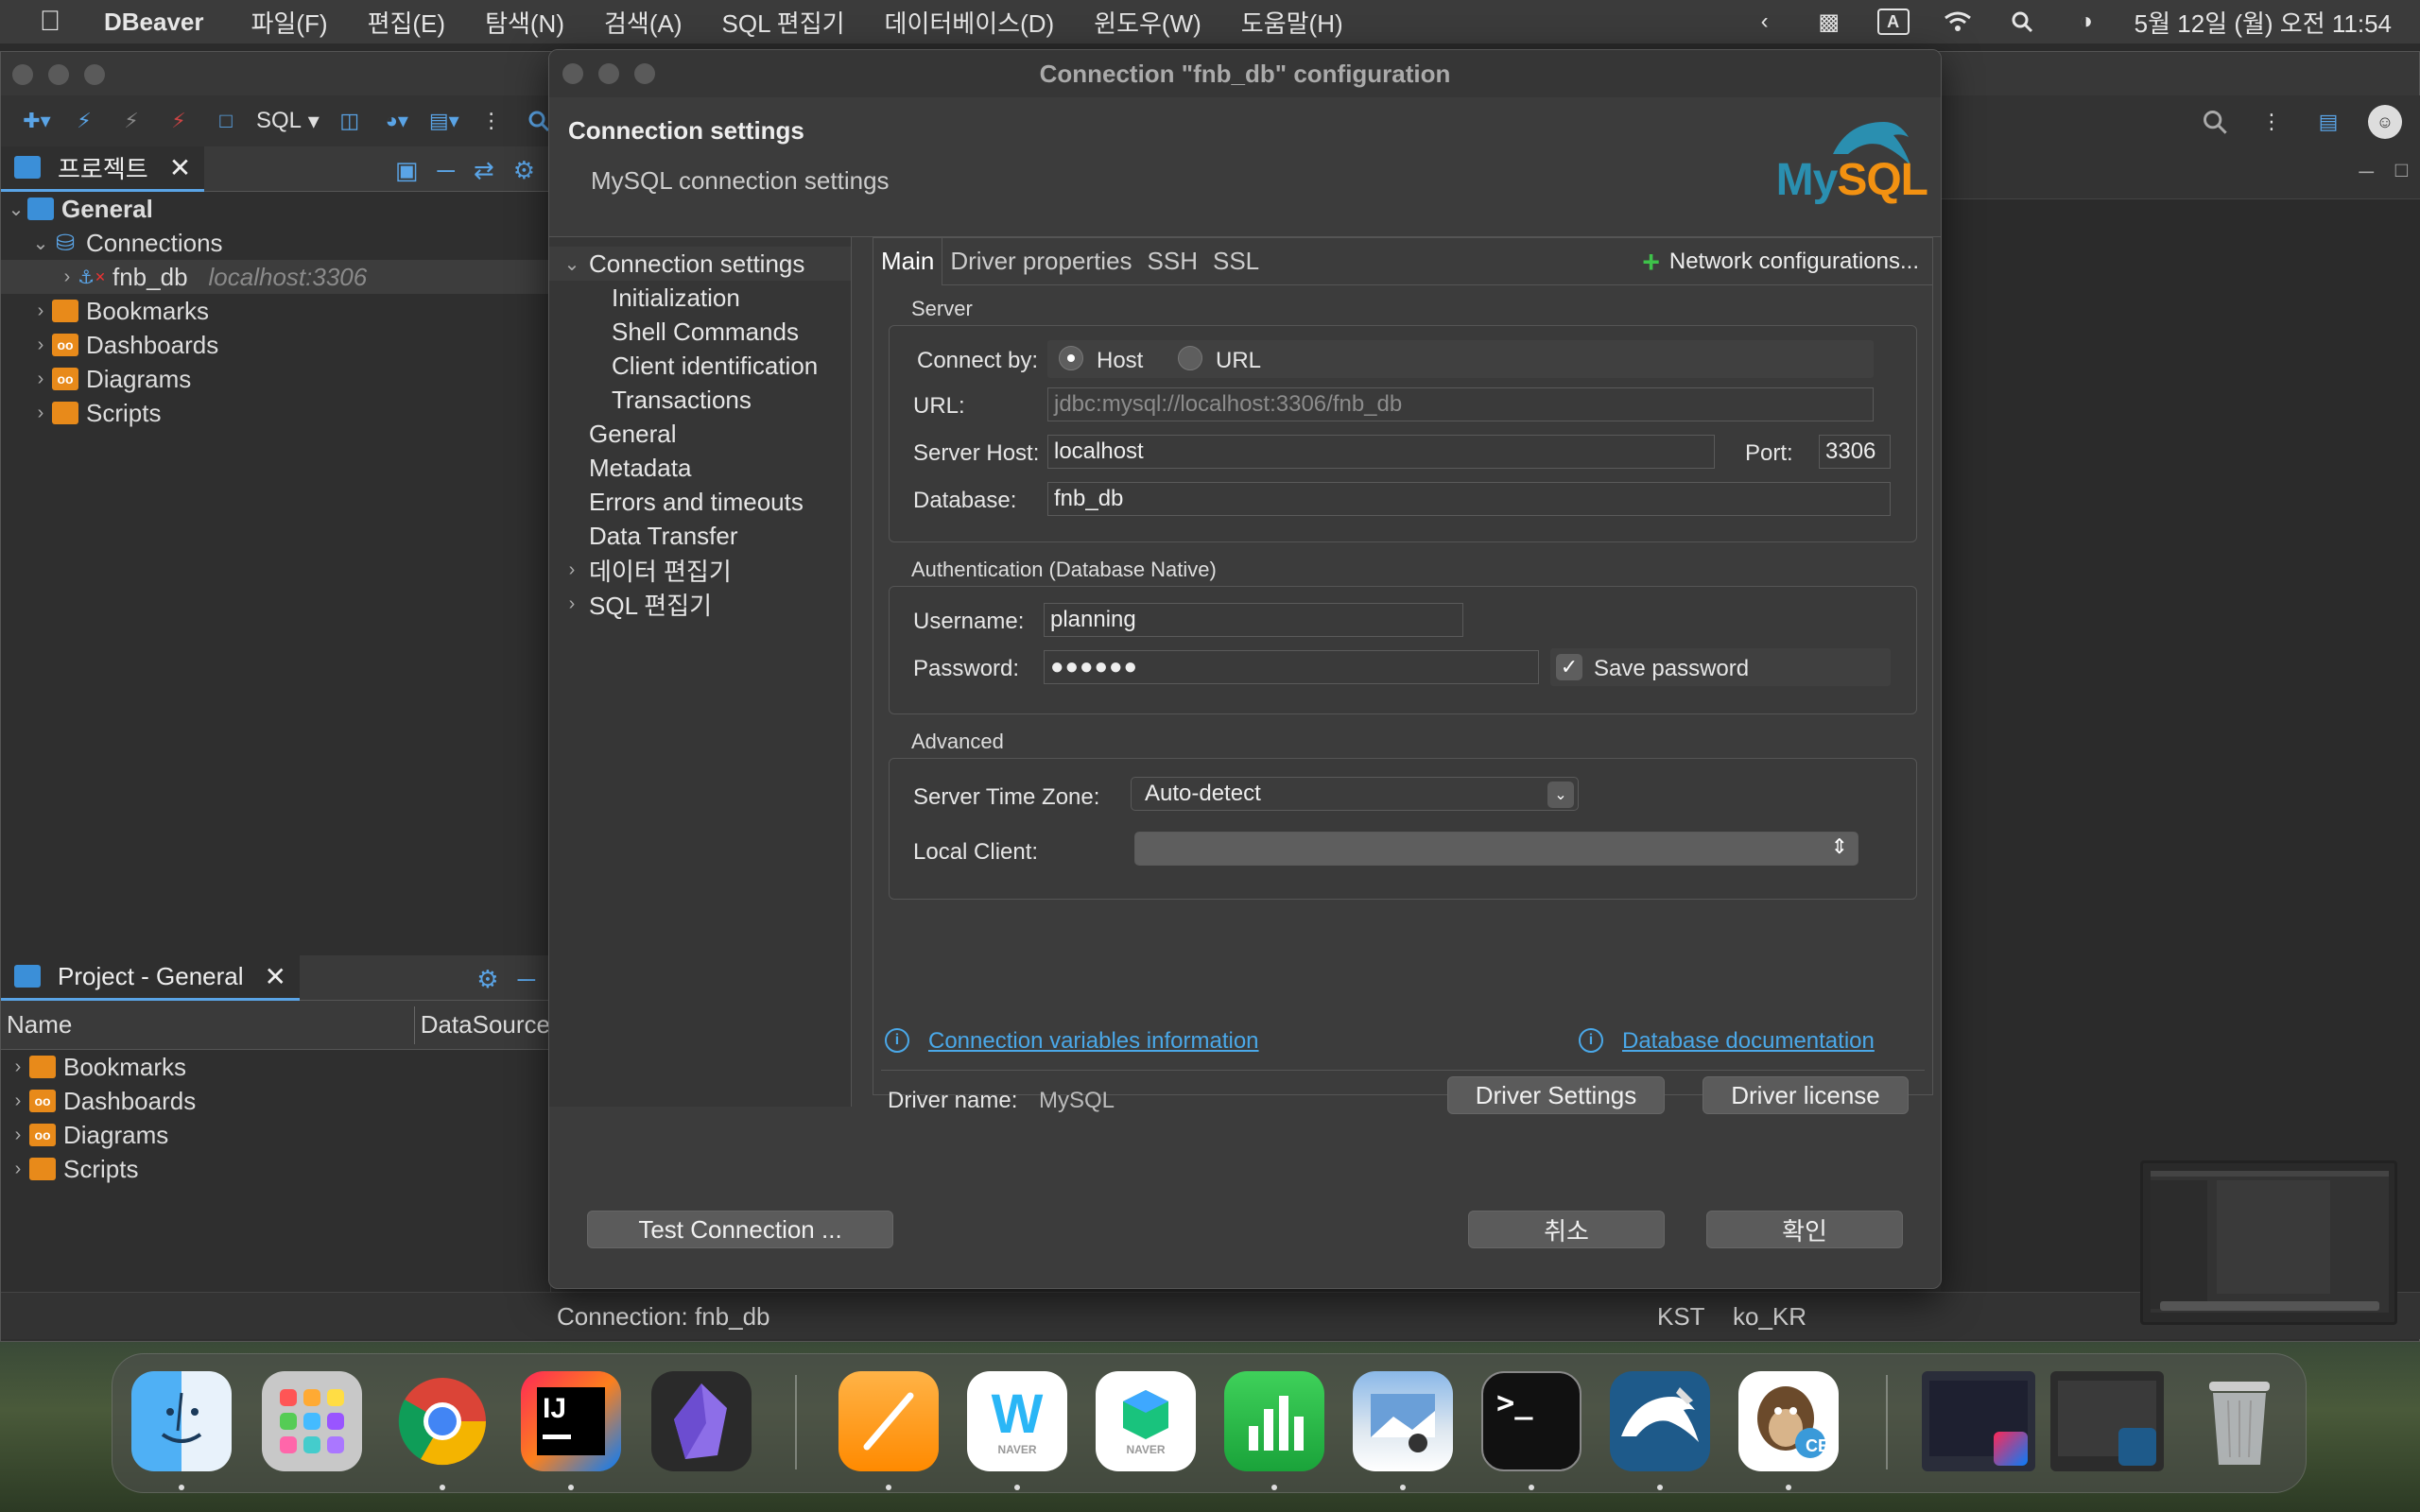 Image resolution: width=2420 pixels, height=1512 pixels. I want to click on url-field: jdbc:mysql://localhost:3306/fnb_db, so click(1460, 404).